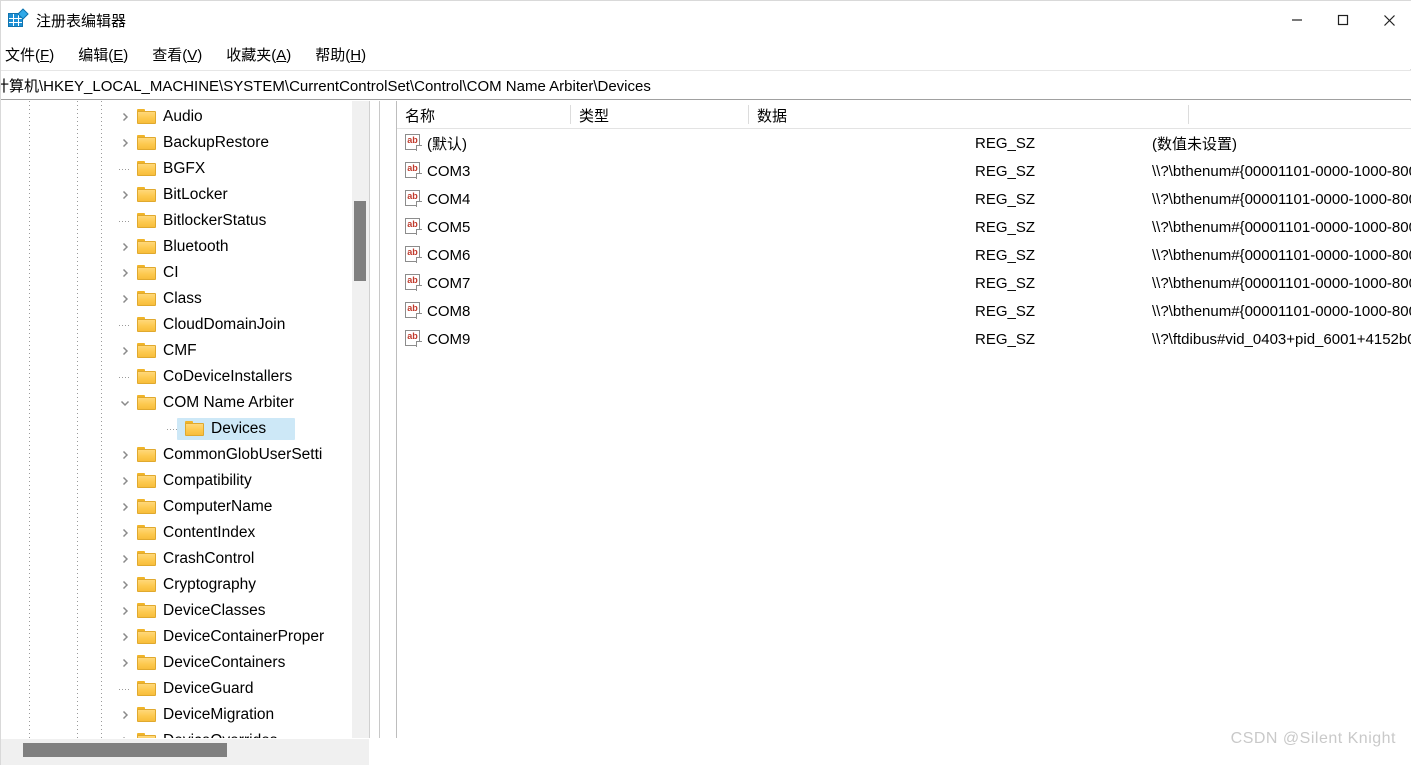  What do you see at coordinates (185, 559) in the screenshot?
I see `tree-node: CrashControl` at bounding box center [185, 559].